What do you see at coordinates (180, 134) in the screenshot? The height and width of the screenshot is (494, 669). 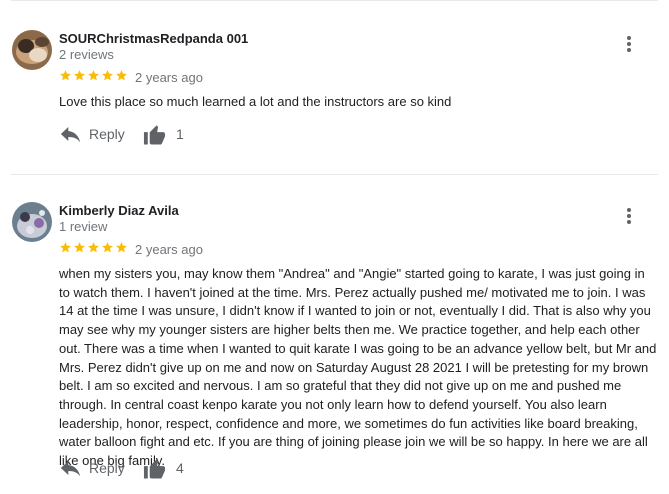 I see `like-count: 1` at bounding box center [180, 134].